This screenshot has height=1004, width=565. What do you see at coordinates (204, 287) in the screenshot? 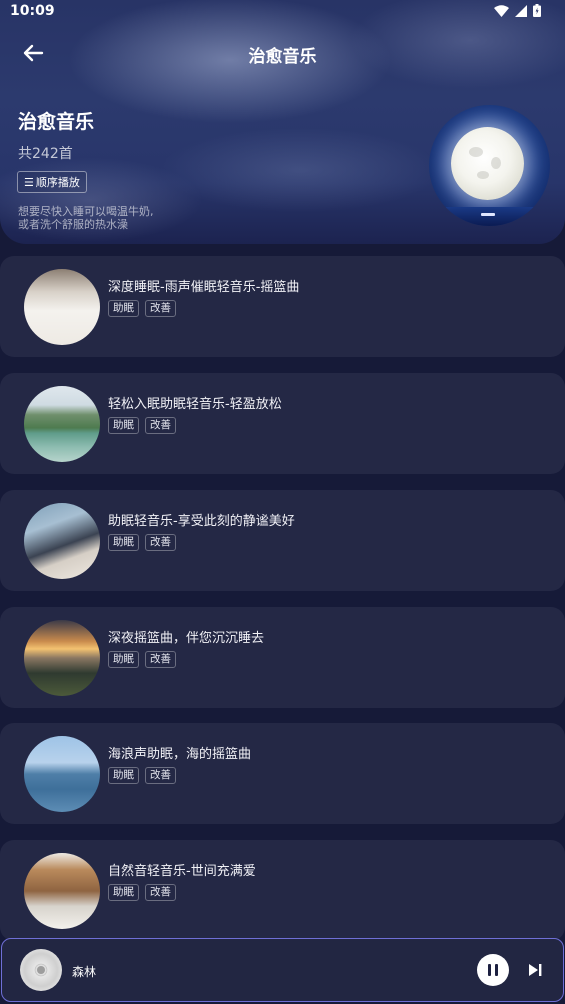
I see `song-title: 深度睡眠-雨声催眠轻音乐-摇篮曲` at bounding box center [204, 287].